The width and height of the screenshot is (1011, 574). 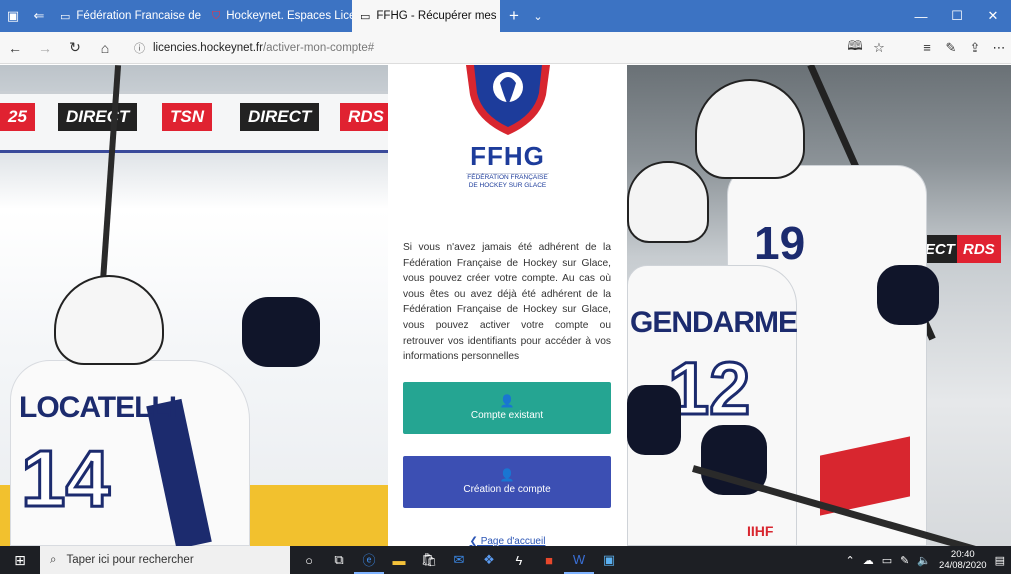 I want to click on board-ad: 25, so click(x=17, y=117).